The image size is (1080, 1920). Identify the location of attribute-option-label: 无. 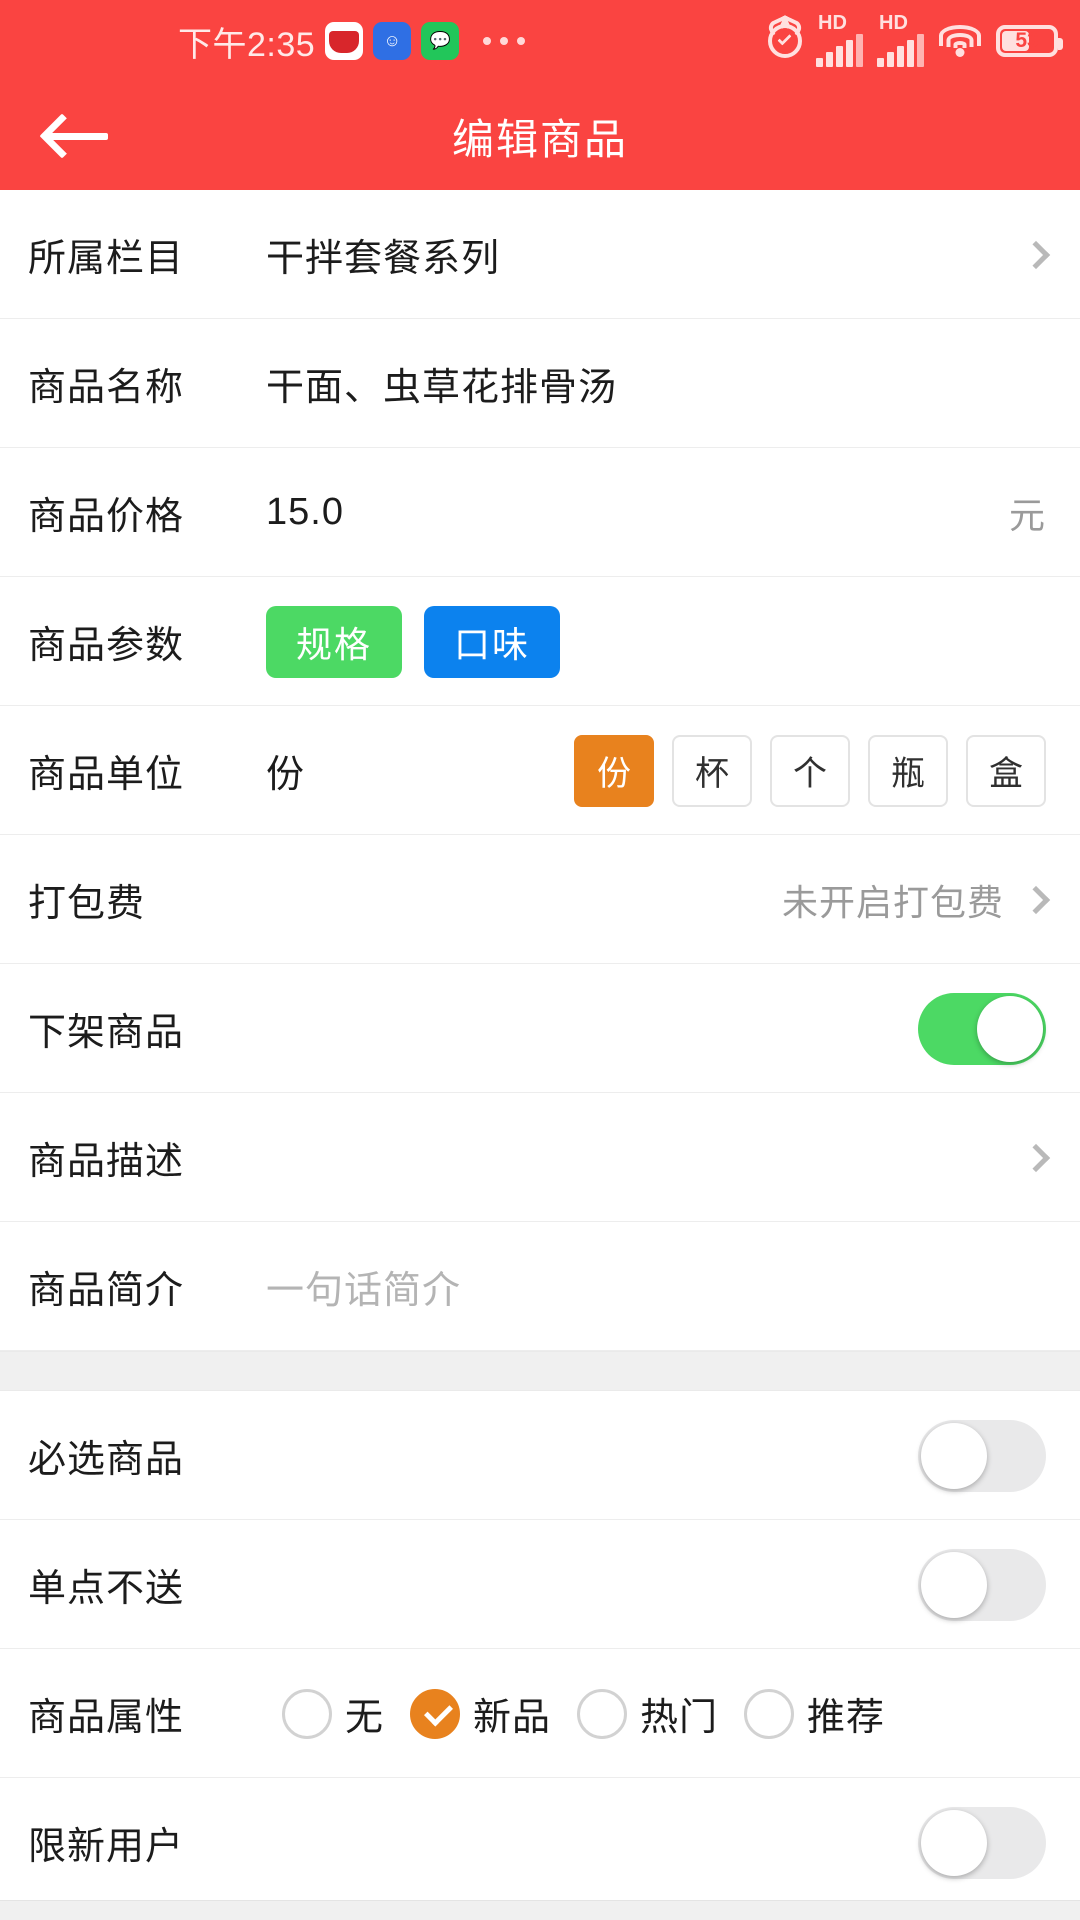
(365, 1718).